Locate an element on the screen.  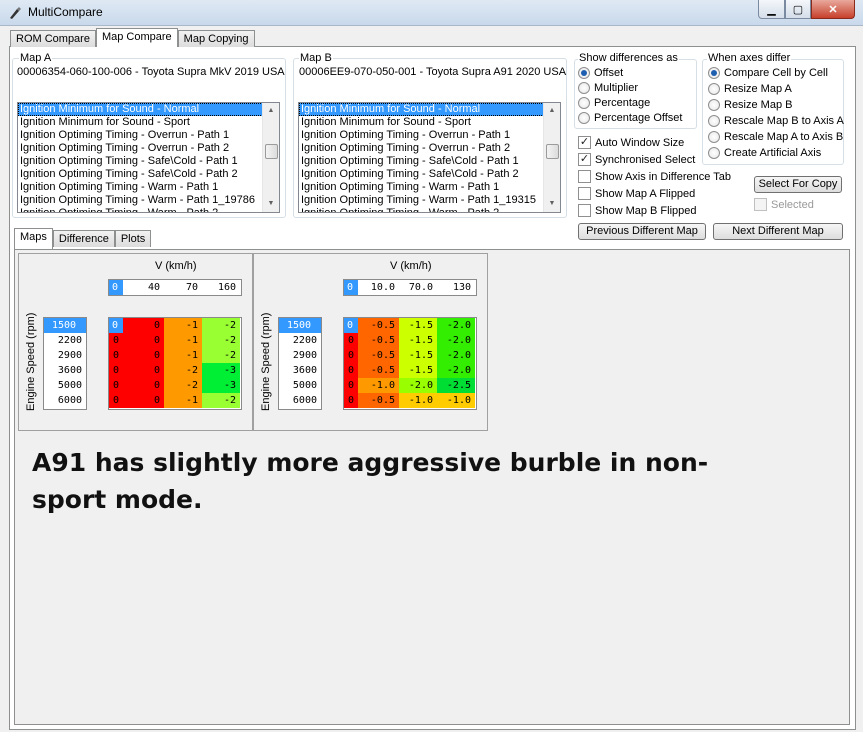
axis-cell: 40 is located at coordinates (143, 287).